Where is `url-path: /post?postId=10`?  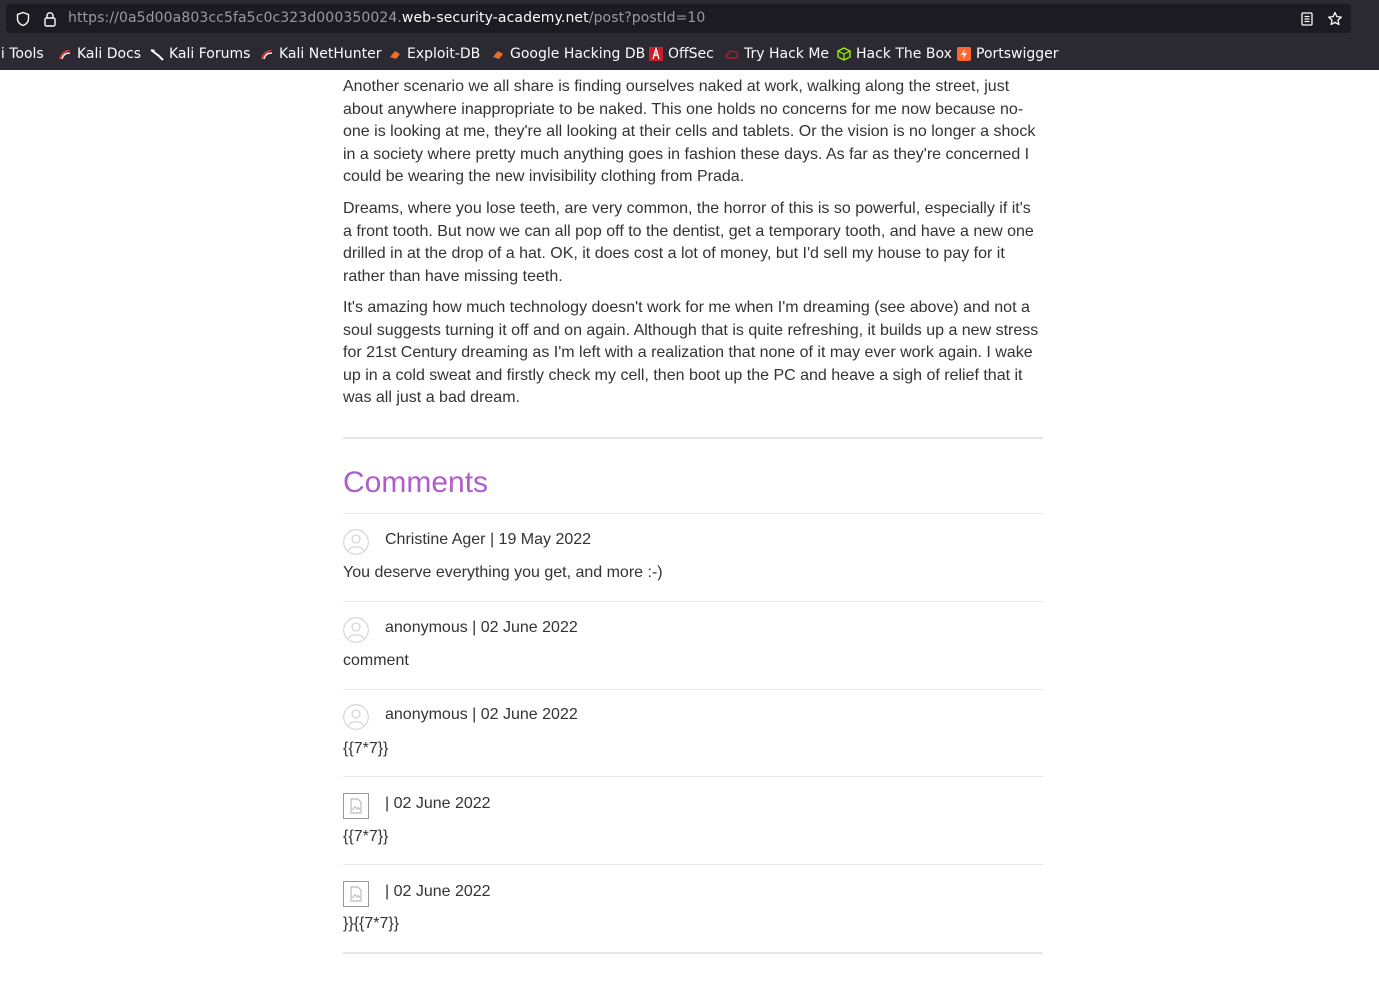
url-path: /post?postId=10 is located at coordinates (647, 18).